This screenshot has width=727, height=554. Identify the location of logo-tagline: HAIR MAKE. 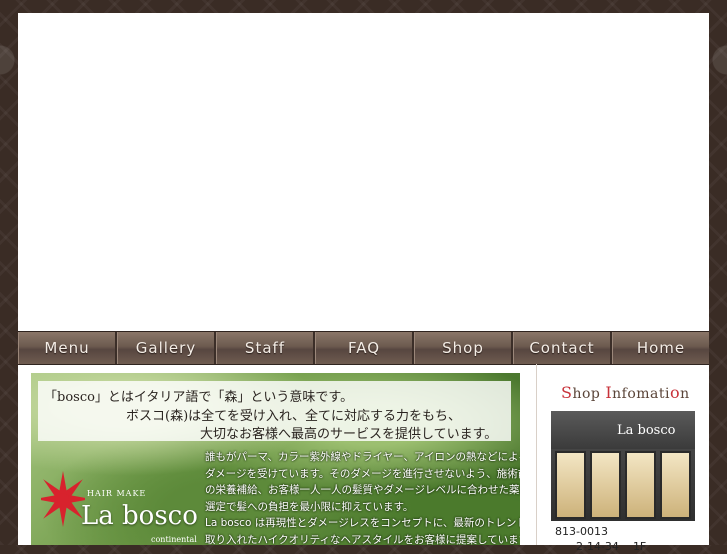
(117, 493).